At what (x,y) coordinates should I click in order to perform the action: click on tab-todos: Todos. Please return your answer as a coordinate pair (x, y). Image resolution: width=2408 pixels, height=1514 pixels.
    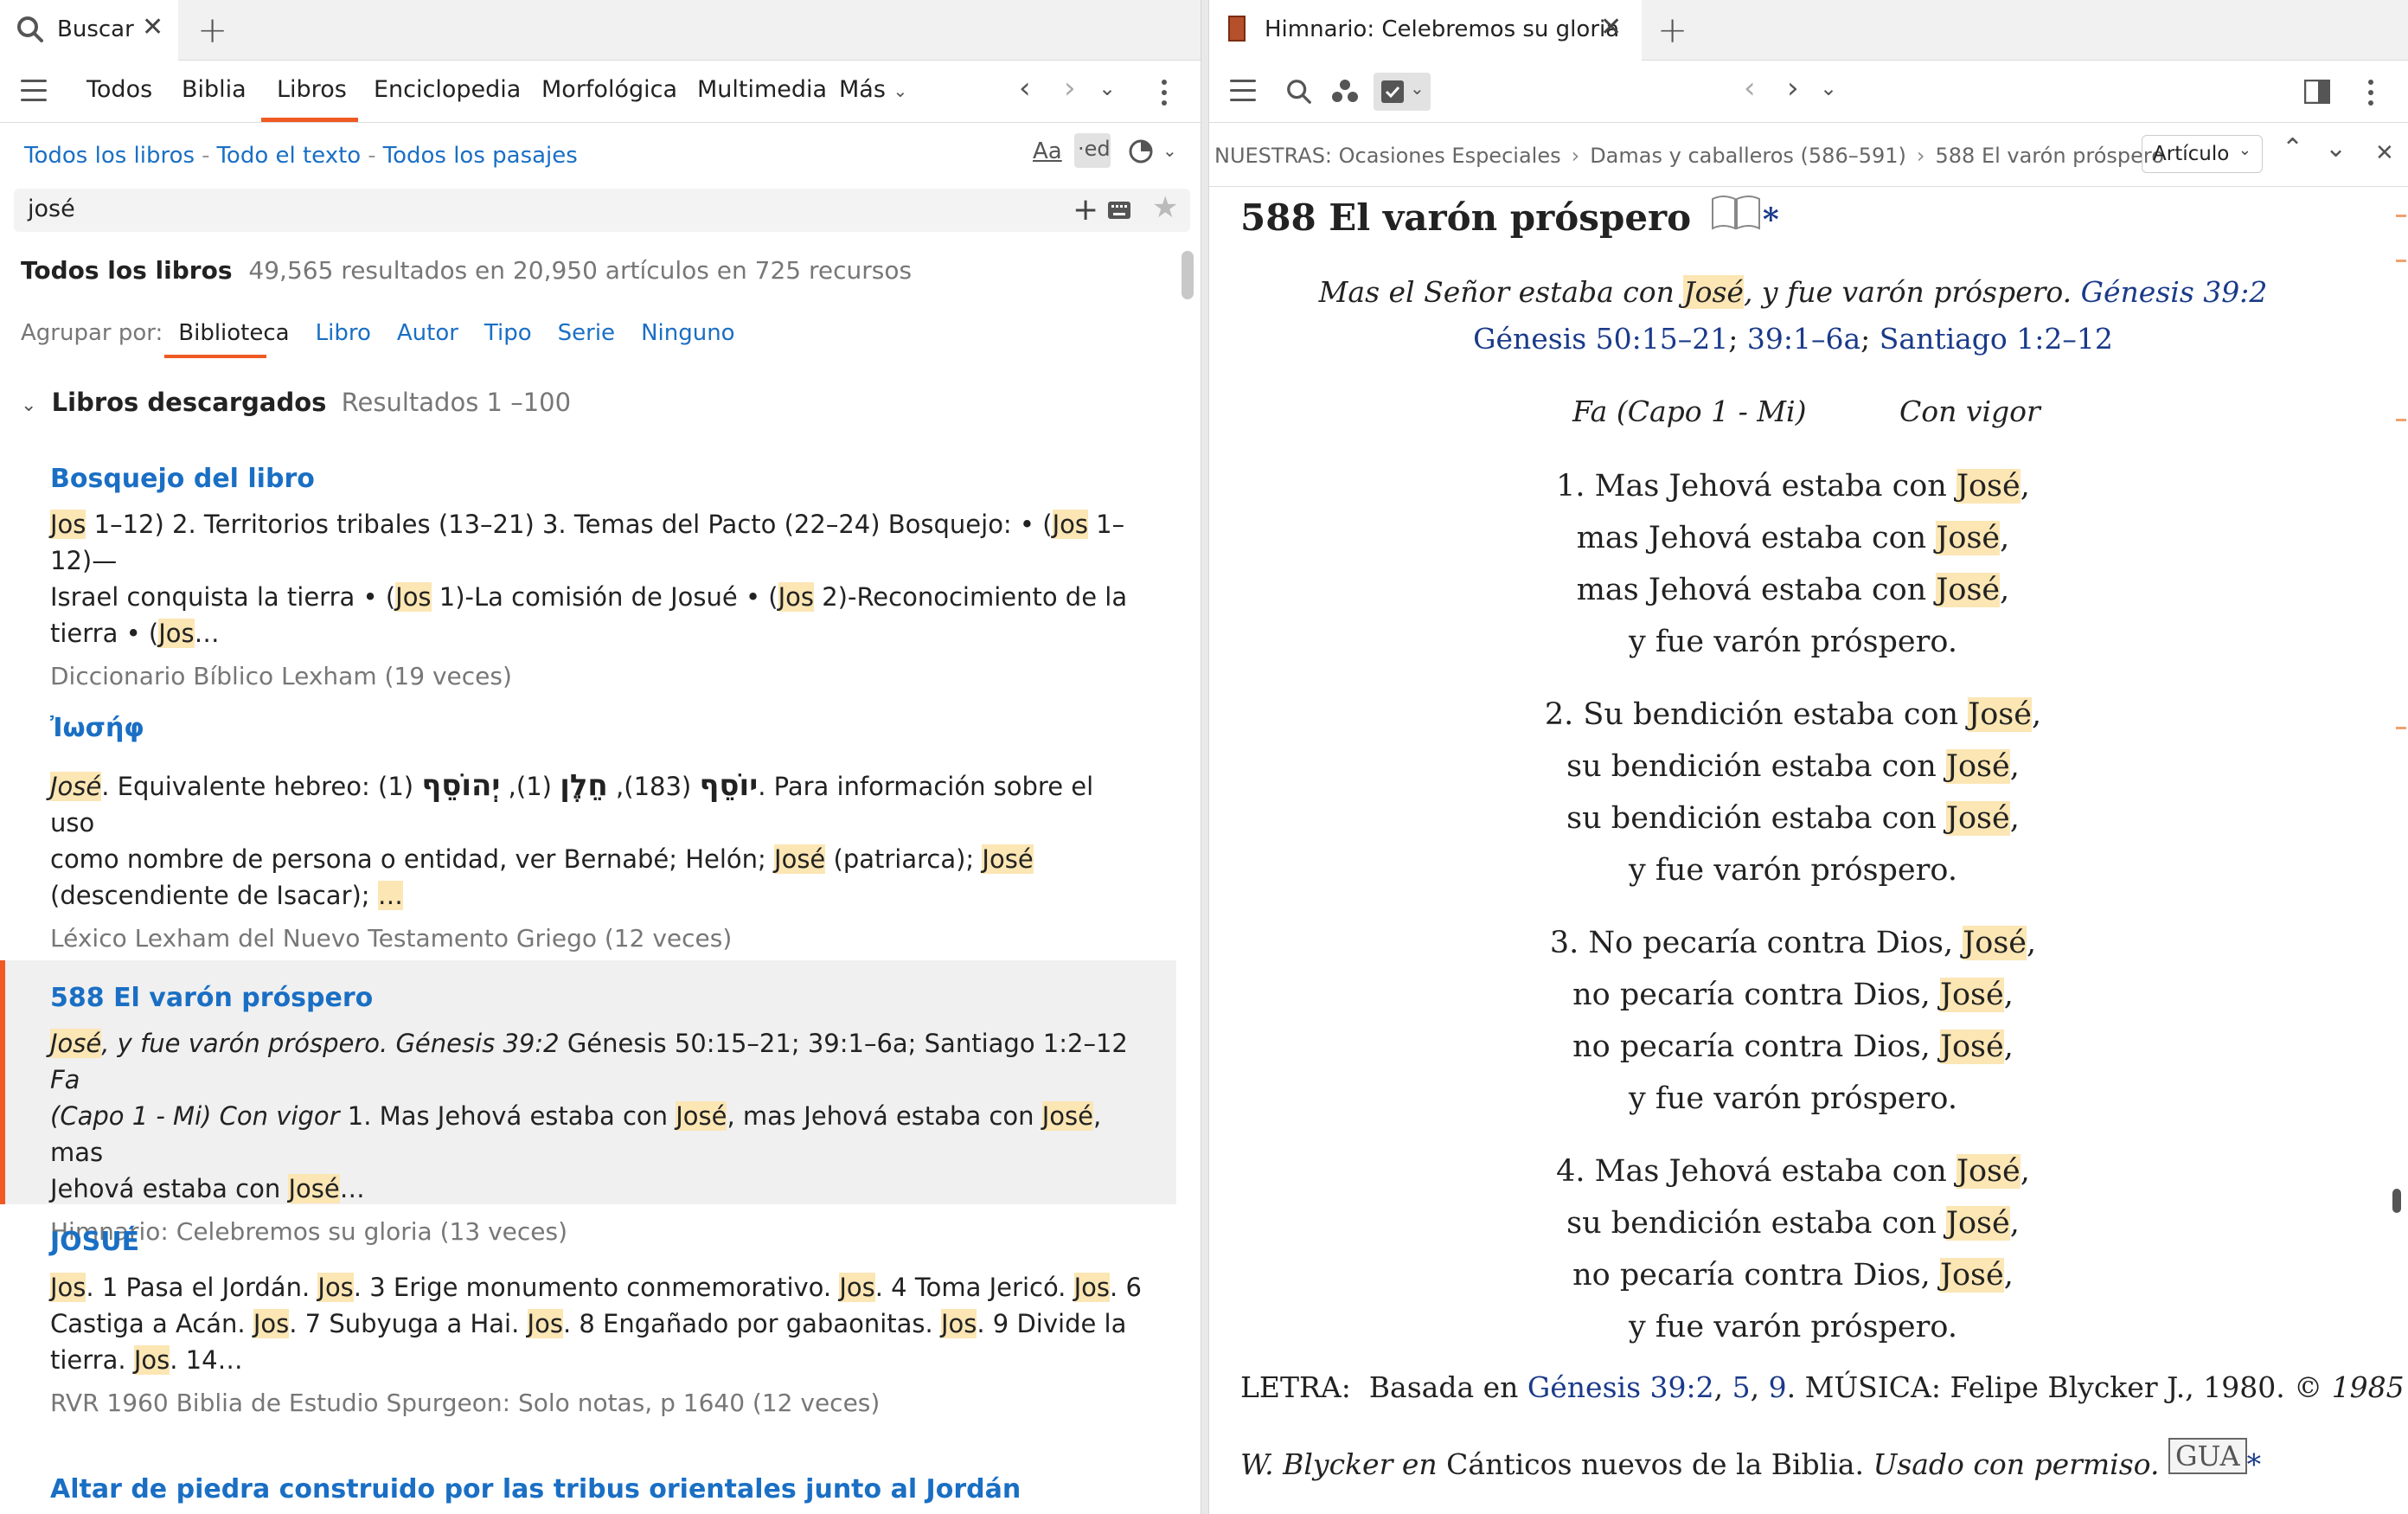
    Looking at the image, I should click on (119, 89).